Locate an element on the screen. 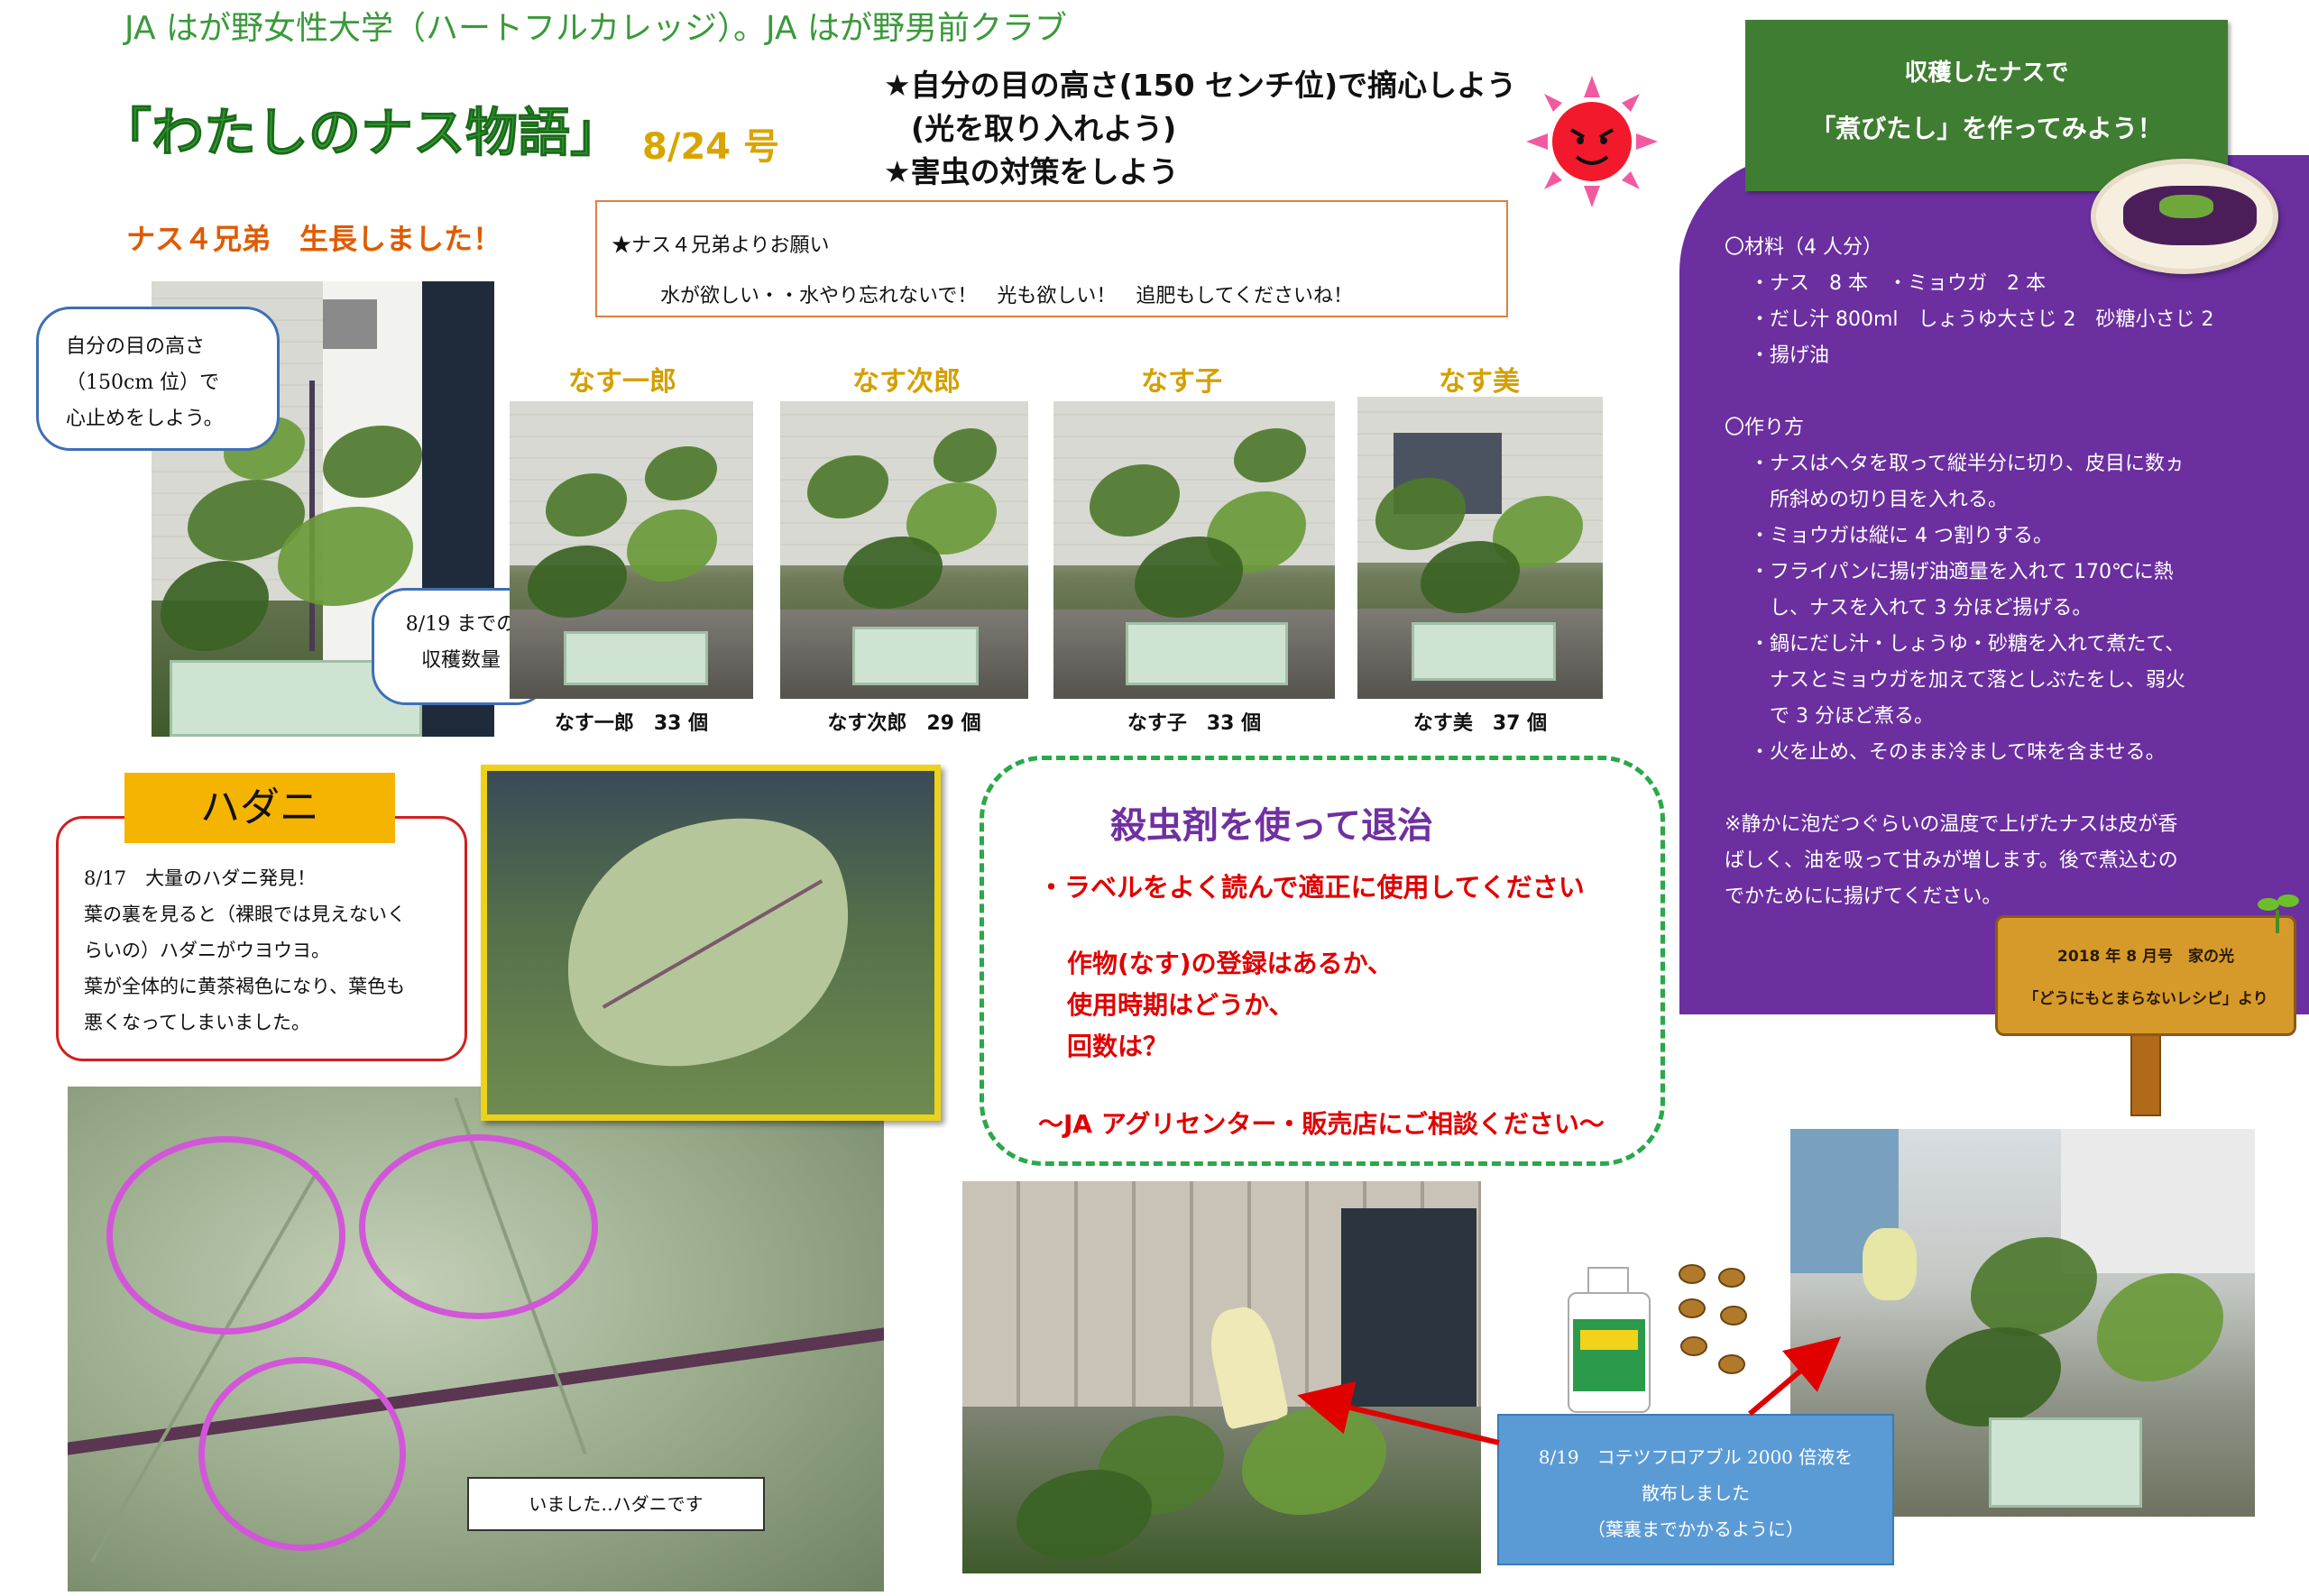 Image resolution: width=2309 pixels, height=1596 pixels. ingredient-3: ・揚げ油 is located at coordinates (1790, 355).